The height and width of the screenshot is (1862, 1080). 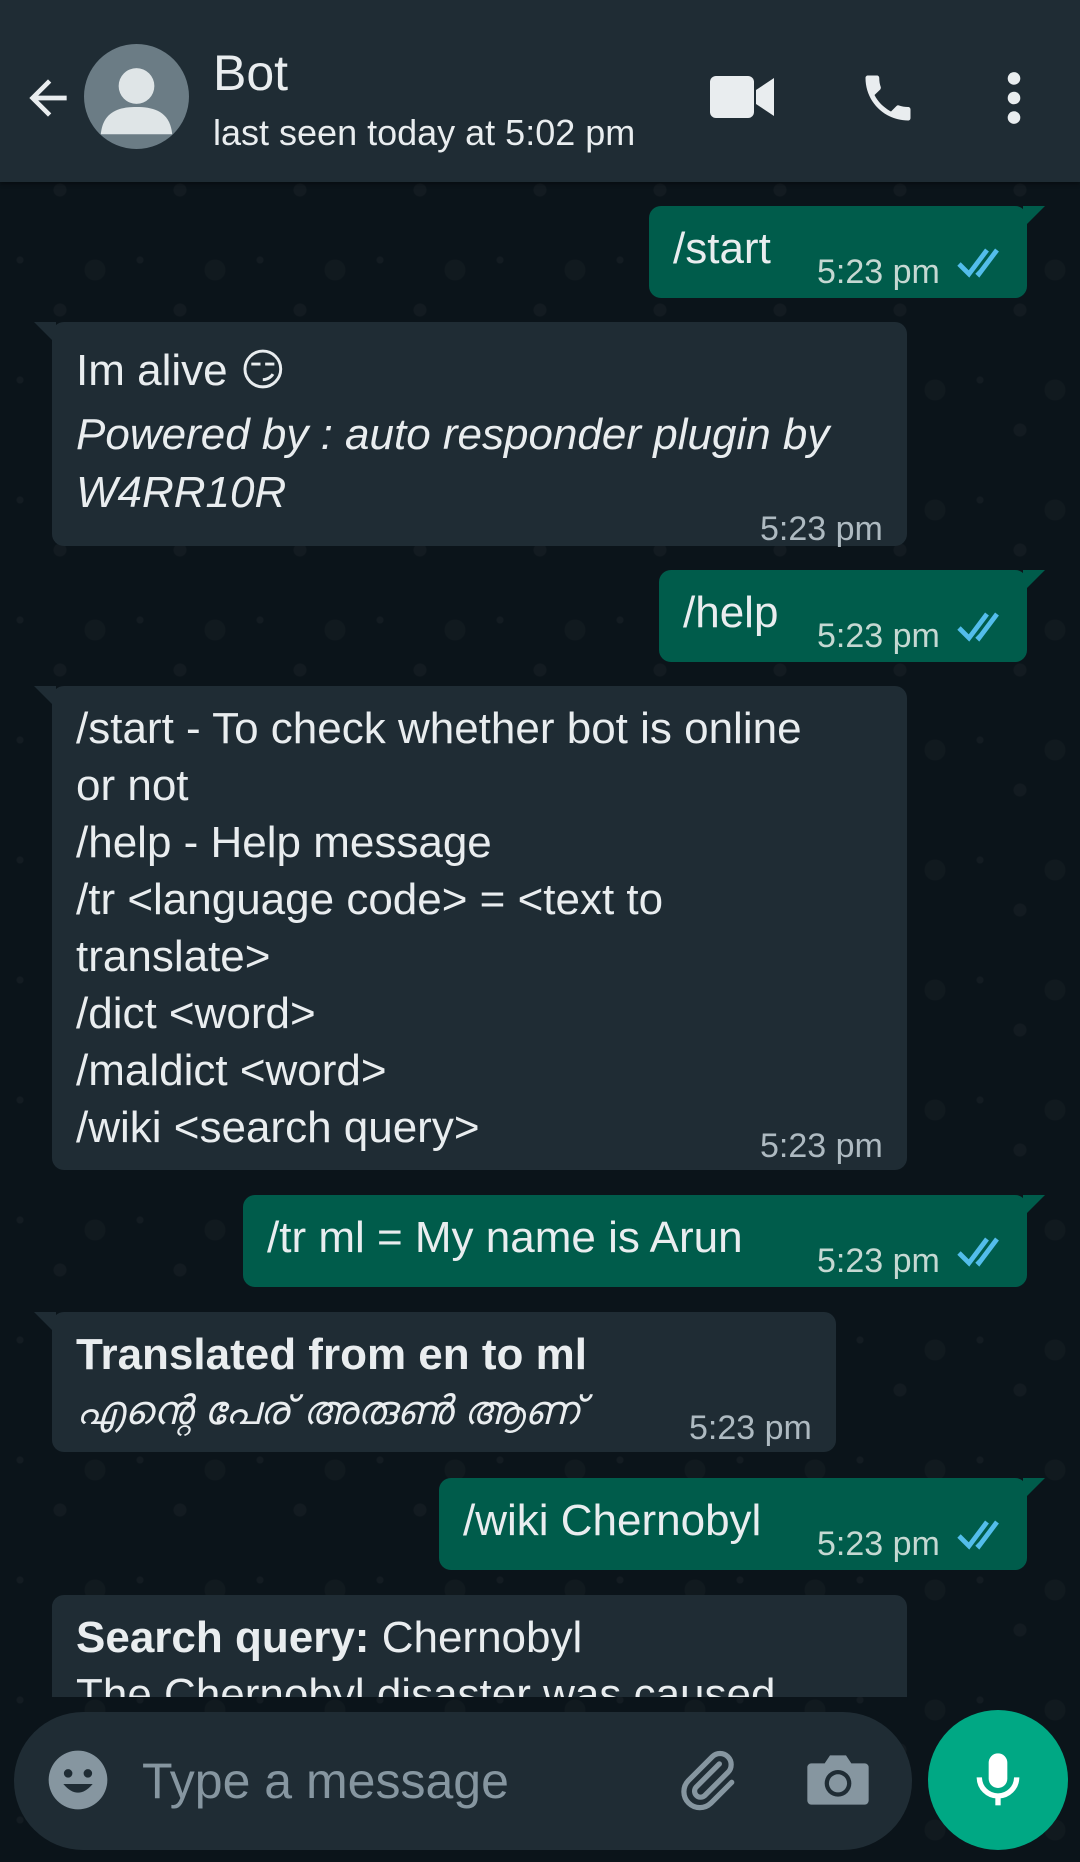 What do you see at coordinates (852, 616) in the screenshot?
I see `outgoing-message: /help 5:23 pm` at bounding box center [852, 616].